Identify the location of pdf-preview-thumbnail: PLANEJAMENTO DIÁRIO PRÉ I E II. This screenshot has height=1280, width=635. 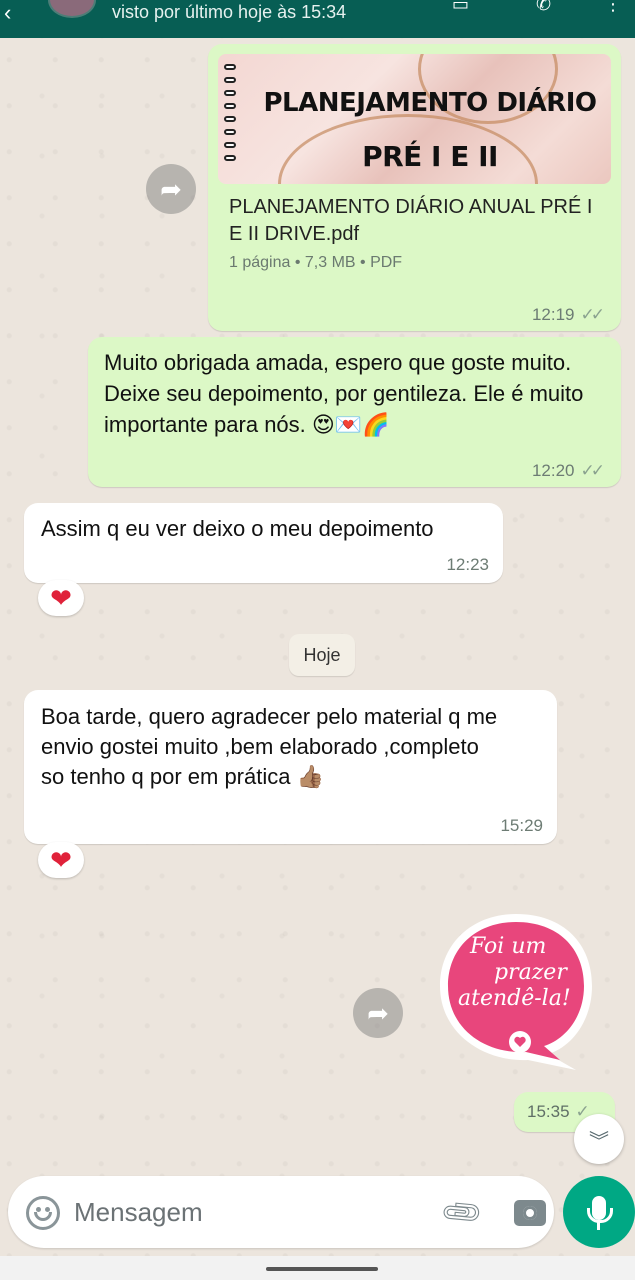
(414, 119).